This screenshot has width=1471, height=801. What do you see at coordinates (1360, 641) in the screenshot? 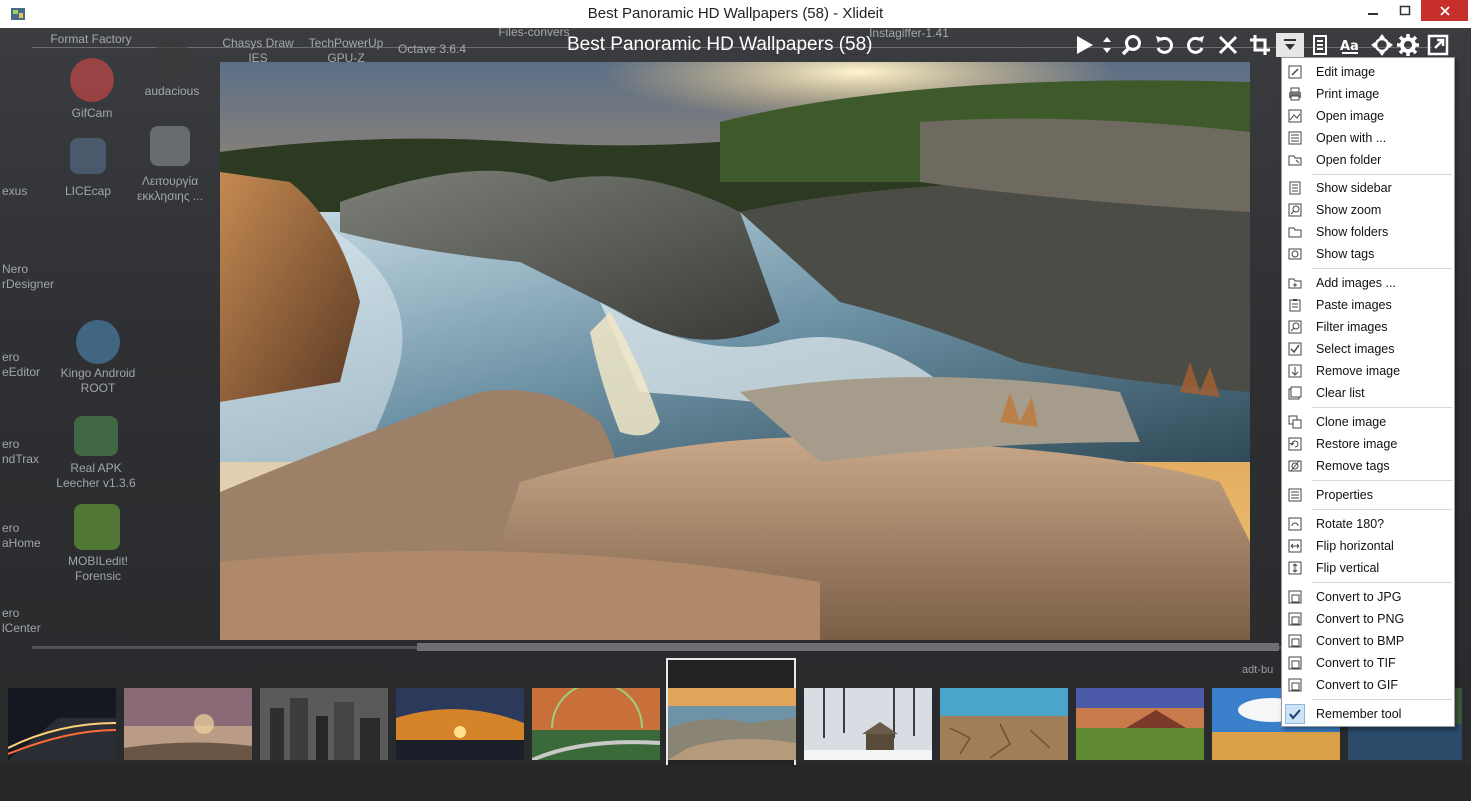
I see `menu-item-label: Convert to BMP` at bounding box center [1360, 641].